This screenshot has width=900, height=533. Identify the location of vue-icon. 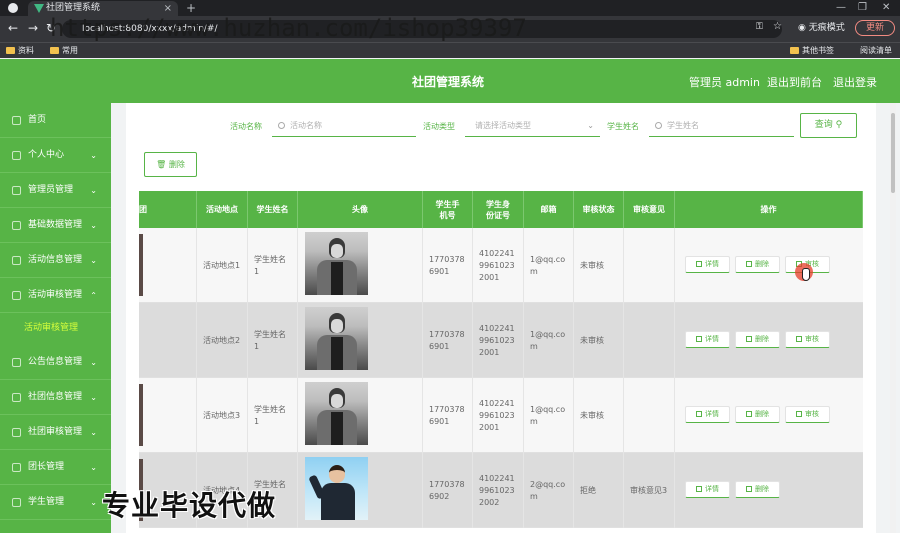
(39, 8).